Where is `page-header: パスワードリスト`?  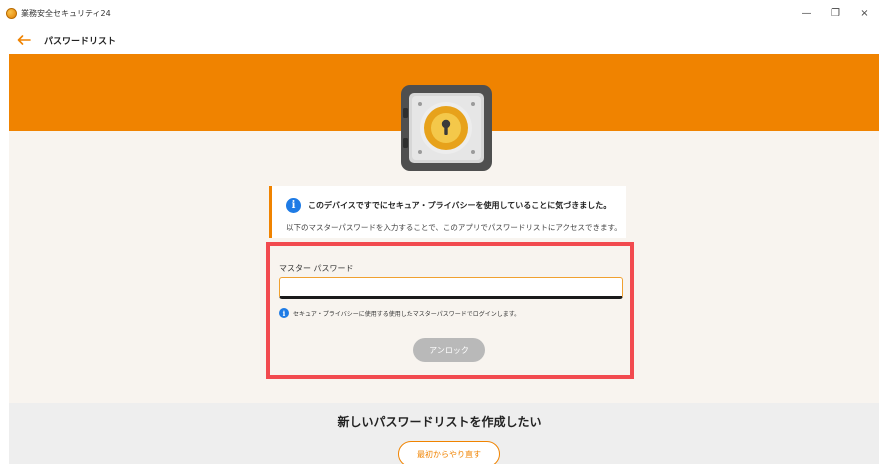 page-header: パスワードリスト is located at coordinates (439, 40).